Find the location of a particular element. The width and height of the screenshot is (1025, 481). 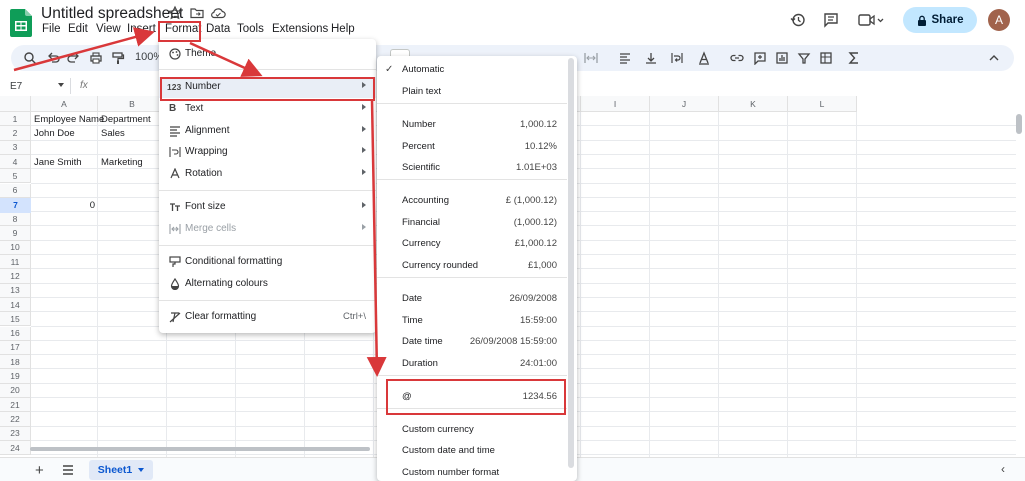

number-format-custom-number-format: Custom number format is located at coordinates (472, 471).